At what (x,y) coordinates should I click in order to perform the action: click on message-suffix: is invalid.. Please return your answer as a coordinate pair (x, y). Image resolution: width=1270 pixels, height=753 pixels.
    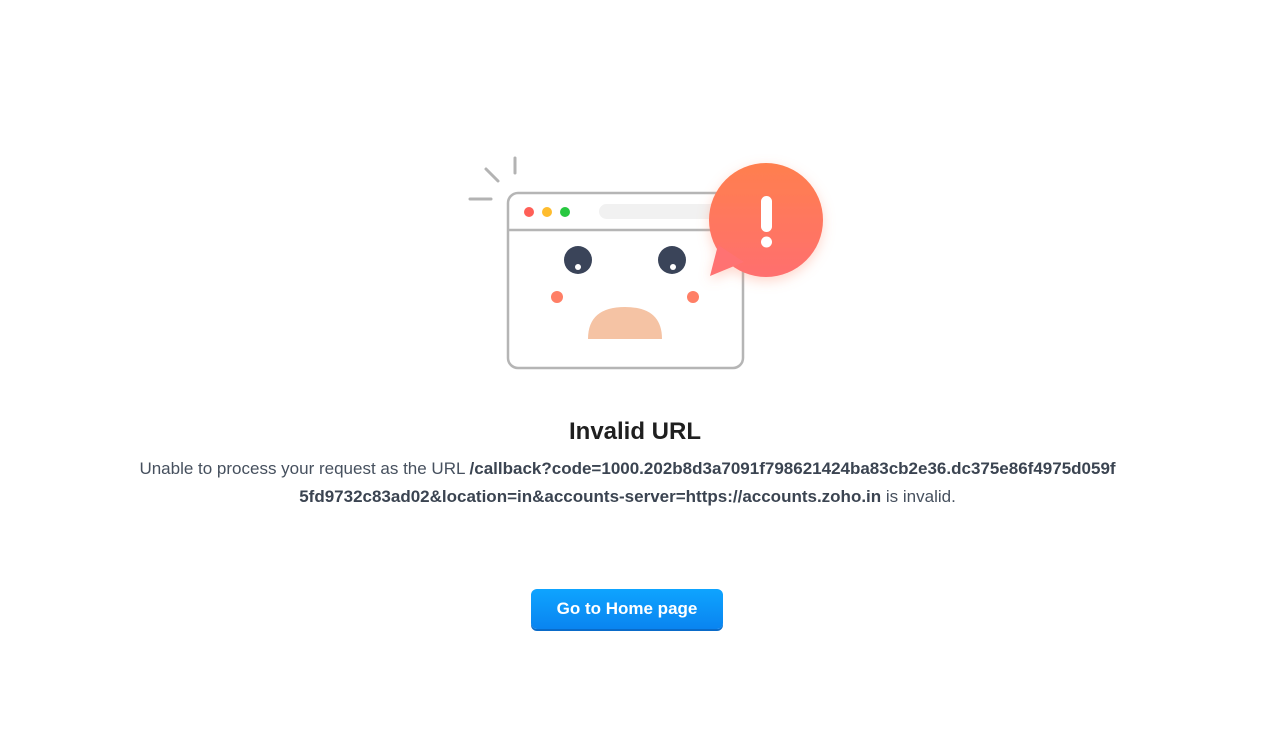
    Looking at the image, I should click on (918, 496).